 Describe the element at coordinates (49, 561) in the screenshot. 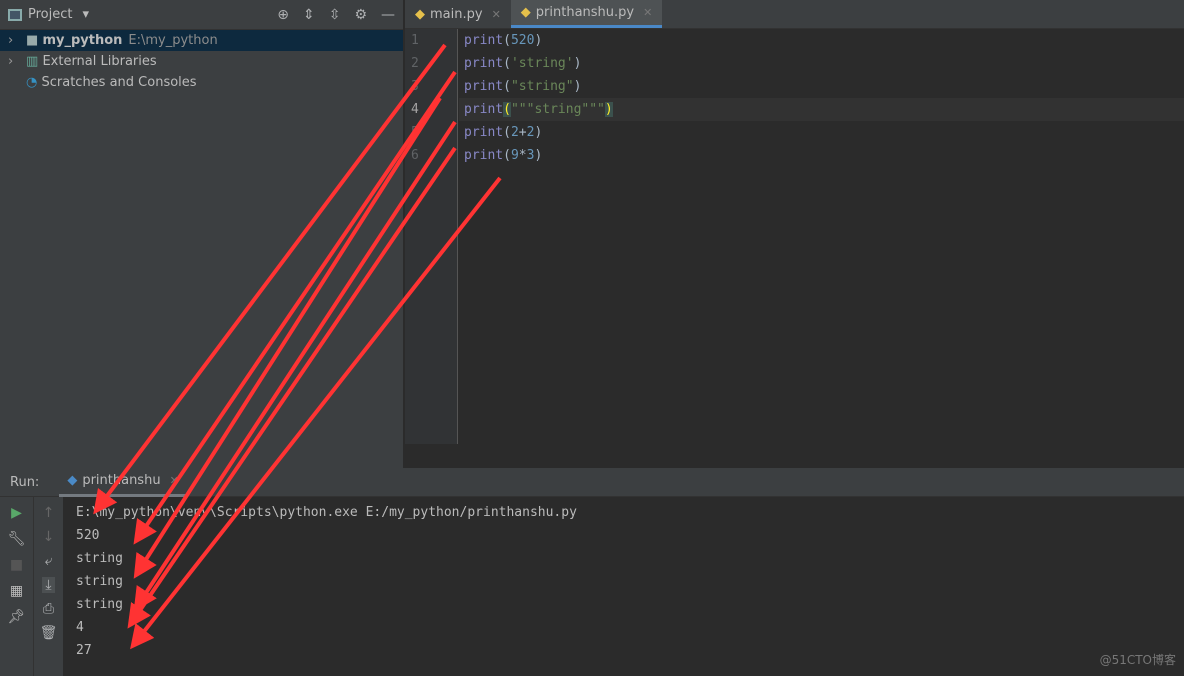

I see `soft-wrap-icon: ⤶` at that location.